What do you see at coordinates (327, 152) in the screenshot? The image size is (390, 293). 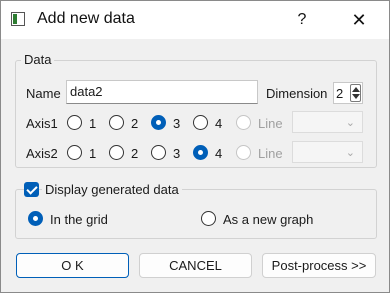 I see `axis2-line-combo: ⌄` at bounding box center [327, 152].